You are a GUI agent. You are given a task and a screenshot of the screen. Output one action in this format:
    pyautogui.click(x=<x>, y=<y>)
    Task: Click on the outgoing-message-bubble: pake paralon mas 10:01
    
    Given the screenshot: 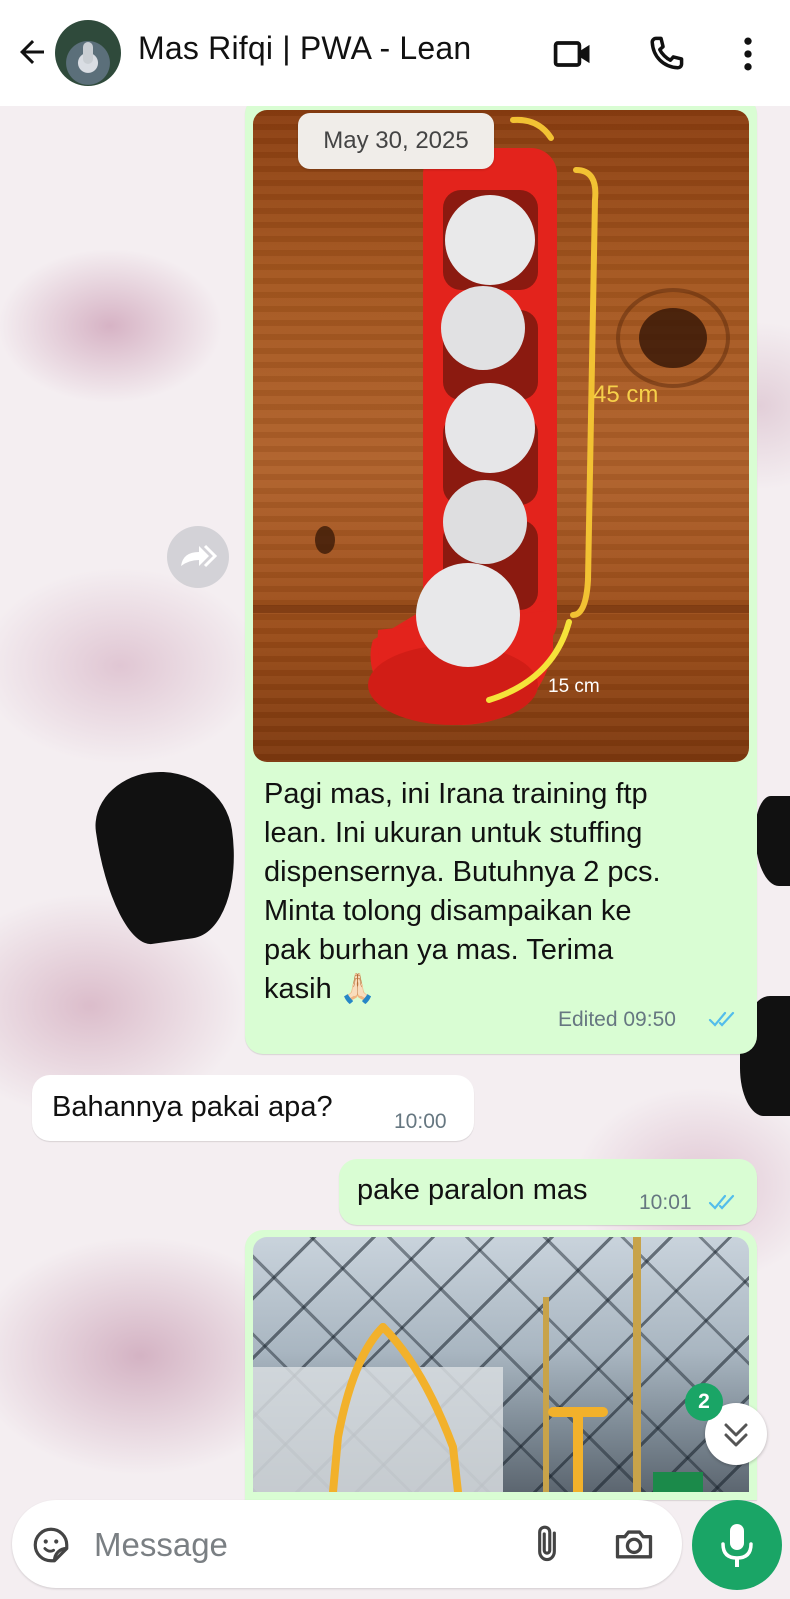 What is the action you would take?
    pyautogui.click(x=548, y=1192)
    